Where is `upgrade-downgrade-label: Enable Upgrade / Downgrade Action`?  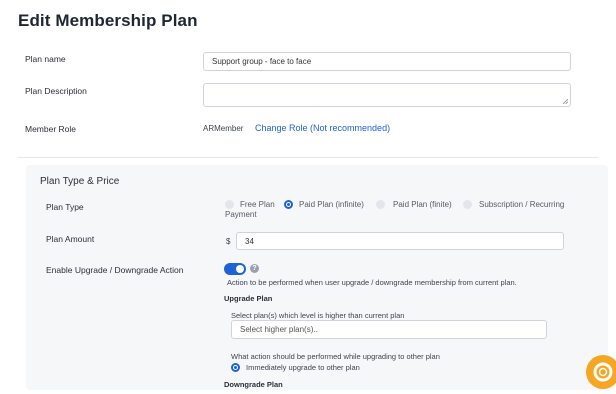 upgrade-downgrade-label: Enable Upgrade / Downgrade Action is located at coordinates (115, 270).